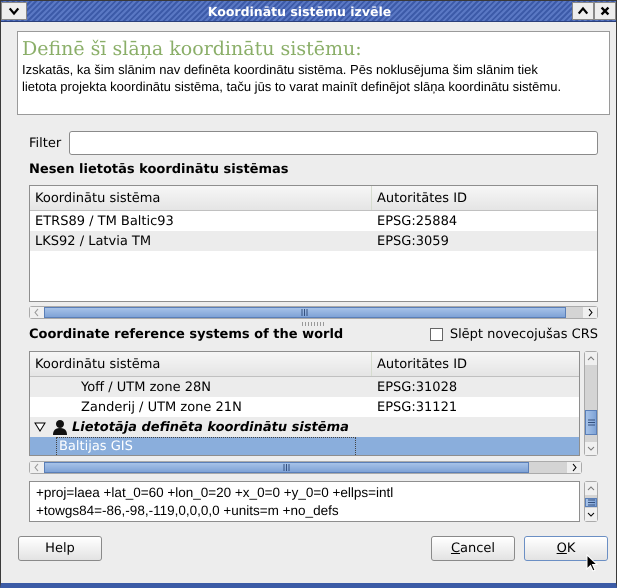  What do you see at coordinates (60, 548) in the screenshot?
I see `dialog-button: Help` at bounding box center [60, 548].